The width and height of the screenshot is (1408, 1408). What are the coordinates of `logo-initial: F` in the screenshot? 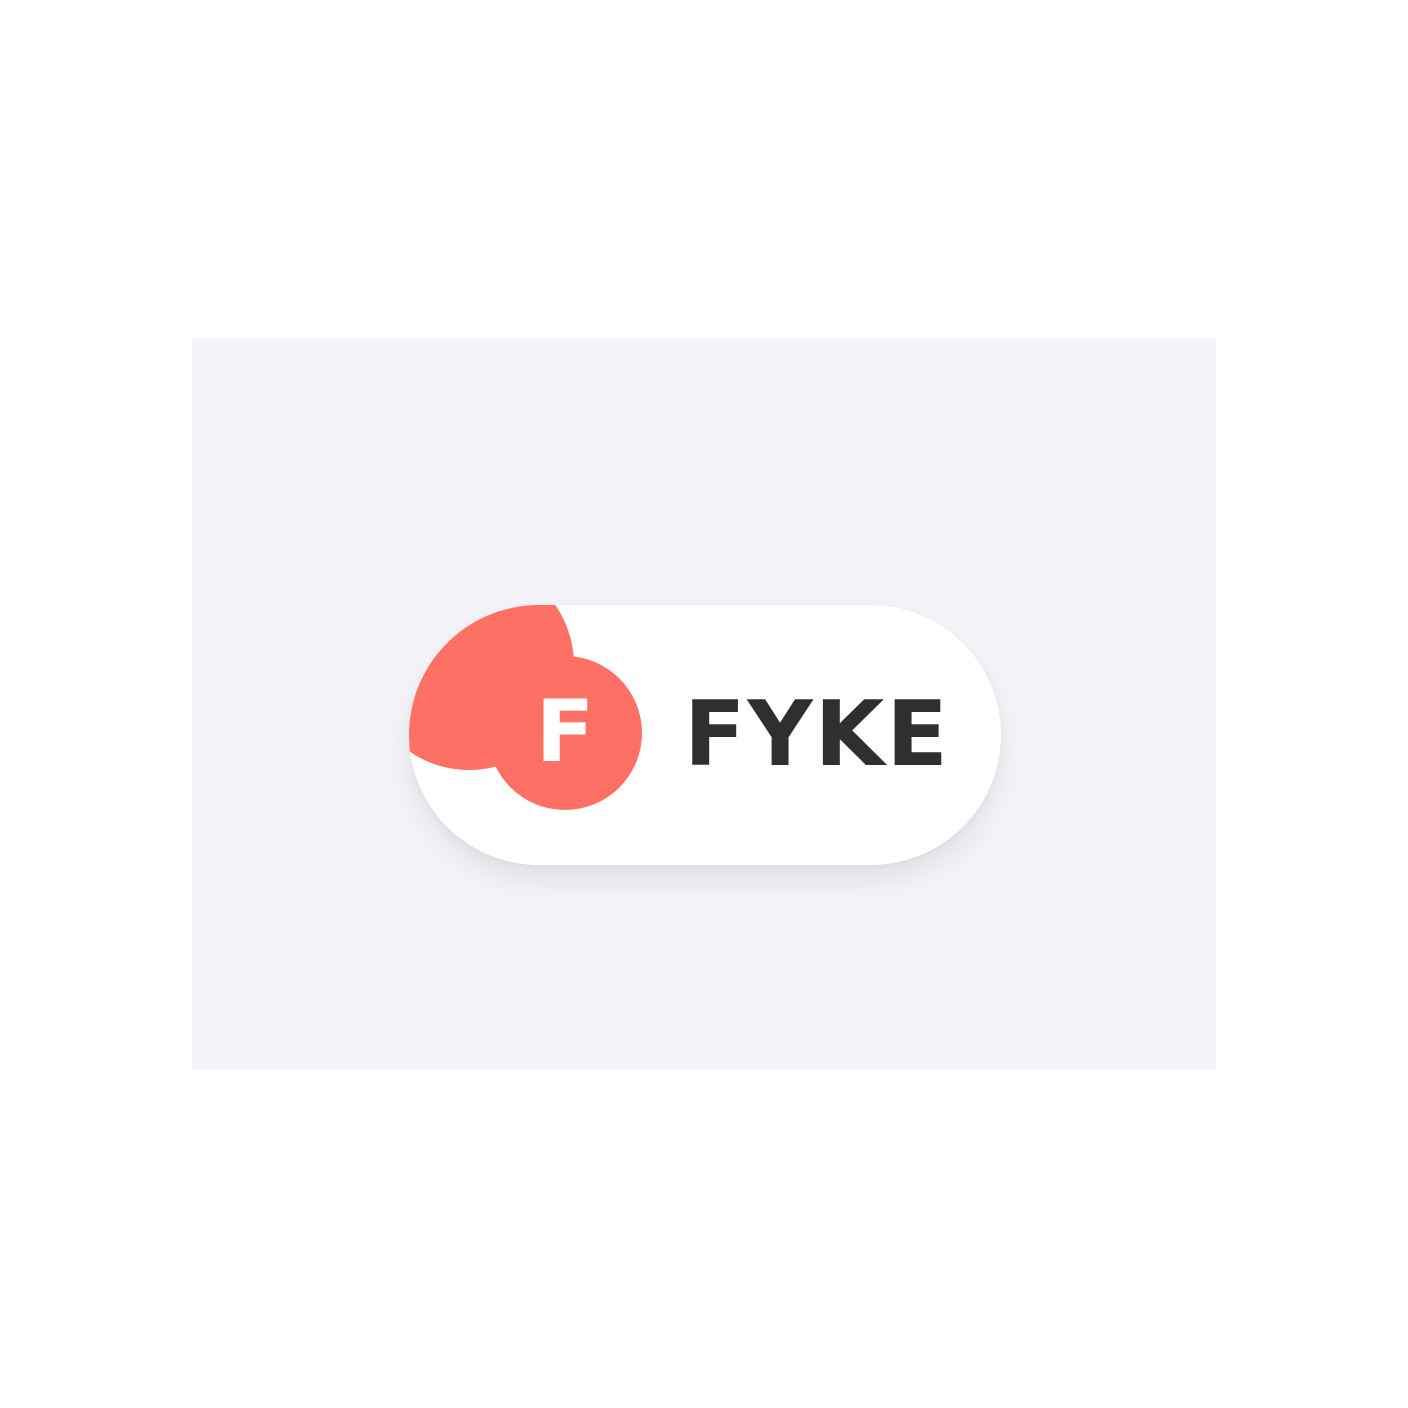 It's located at (565, 732).